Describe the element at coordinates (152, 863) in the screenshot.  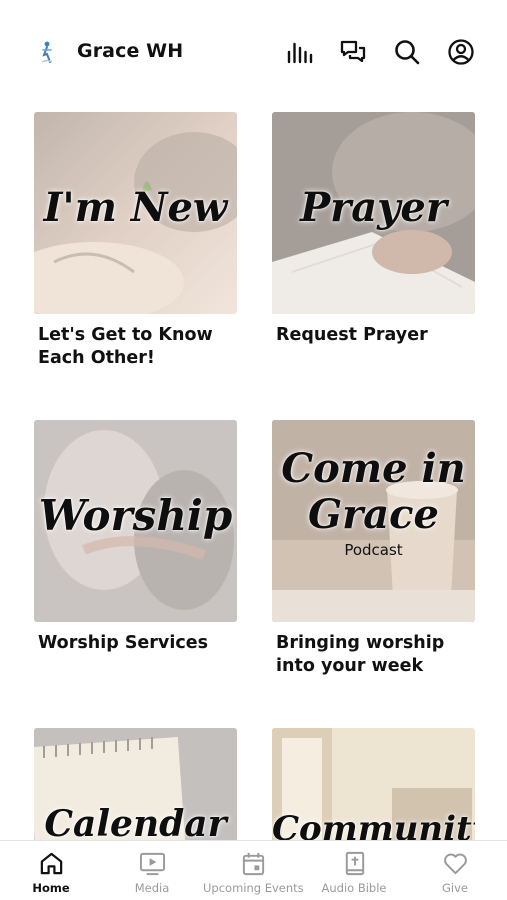
I see `play-screen-icon` at that location.